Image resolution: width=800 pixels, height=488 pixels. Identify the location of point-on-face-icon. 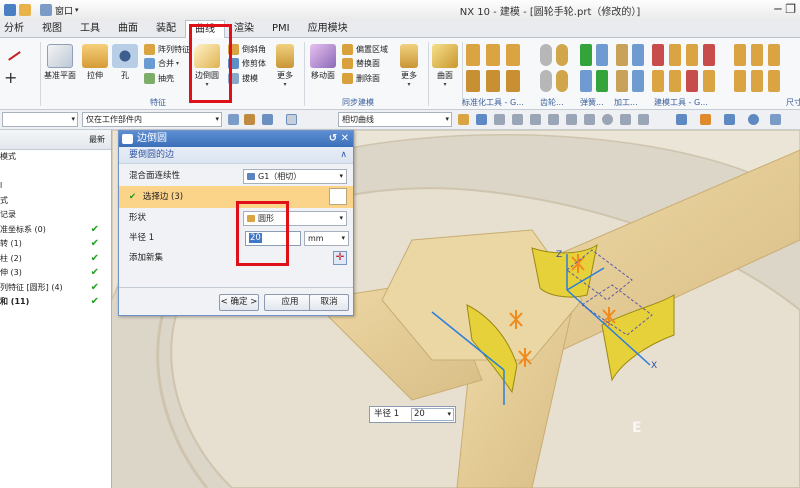
(625, 119).